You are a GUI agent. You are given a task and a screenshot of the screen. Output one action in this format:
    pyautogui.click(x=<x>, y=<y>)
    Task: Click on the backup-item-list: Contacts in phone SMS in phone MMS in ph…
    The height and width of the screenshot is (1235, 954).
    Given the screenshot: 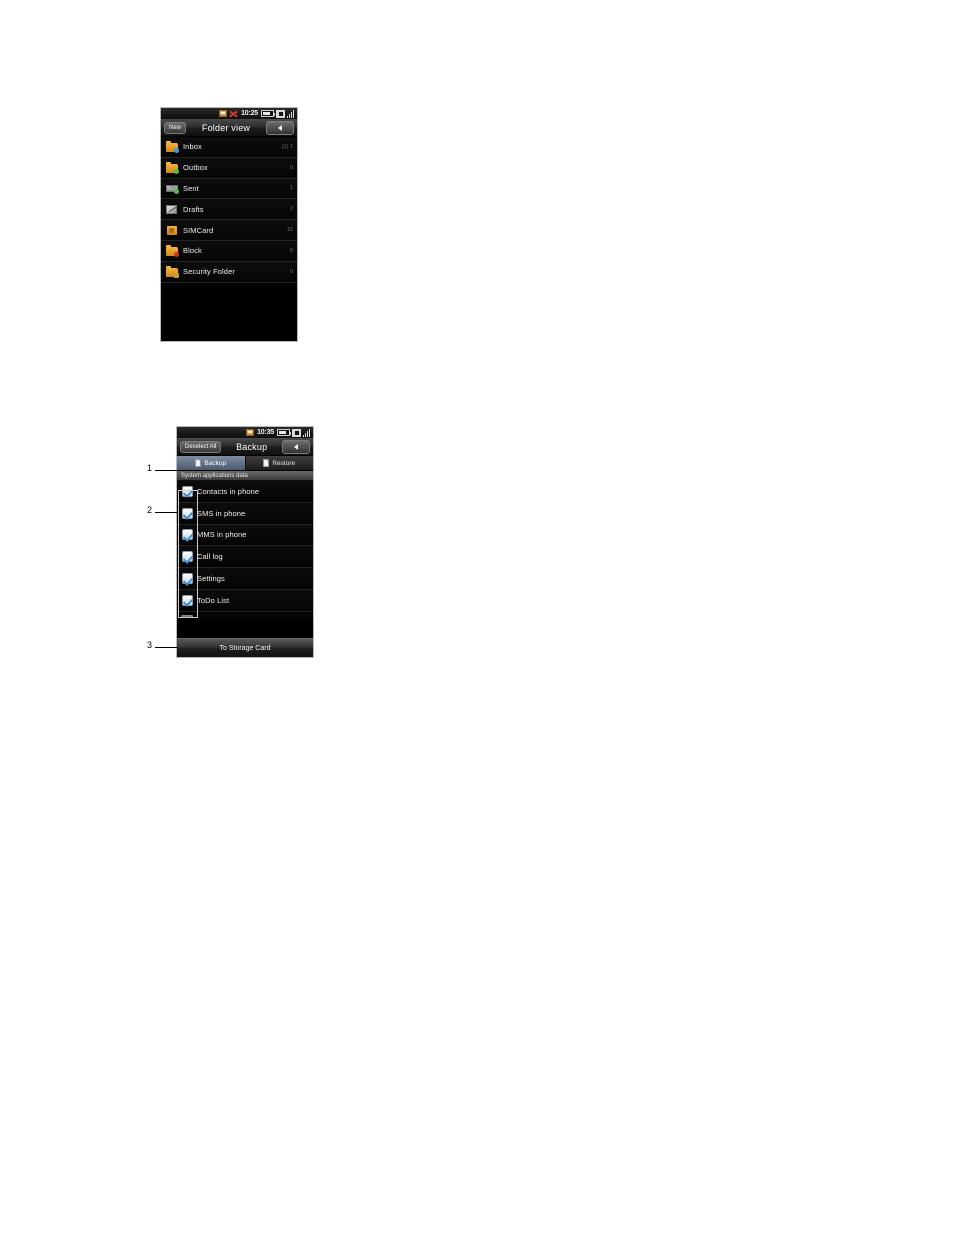 What is the action you would take?
    pyautogui.click(x=245, y=549)
    